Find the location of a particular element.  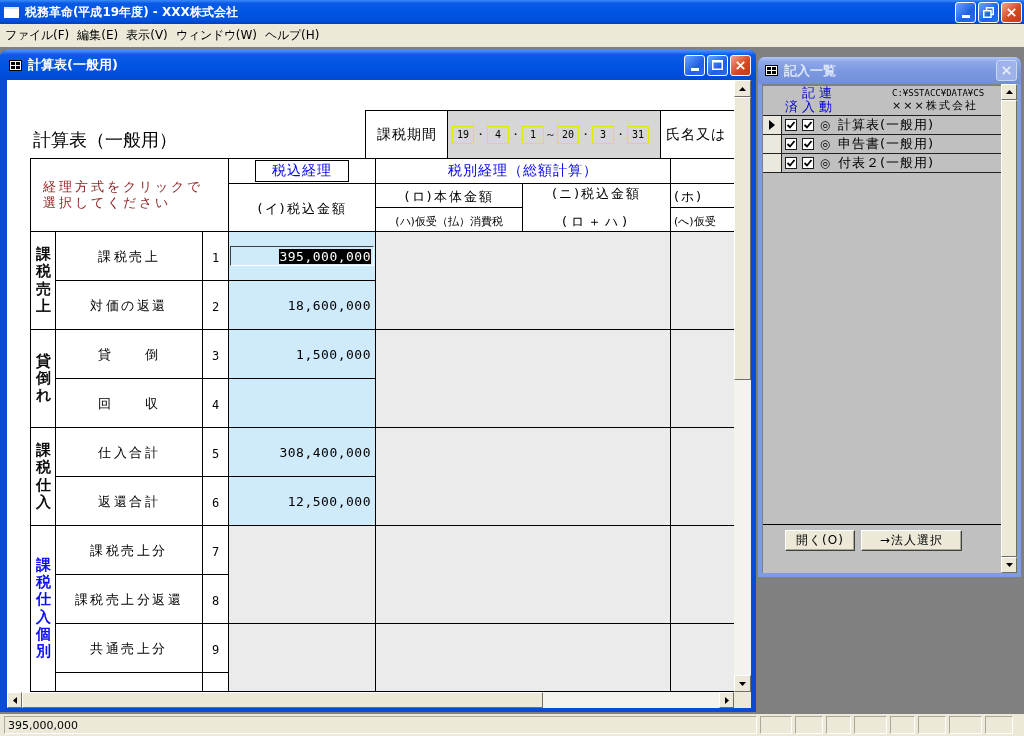

form-name: 付表２(一般用) is located at coordinates (917, 163).